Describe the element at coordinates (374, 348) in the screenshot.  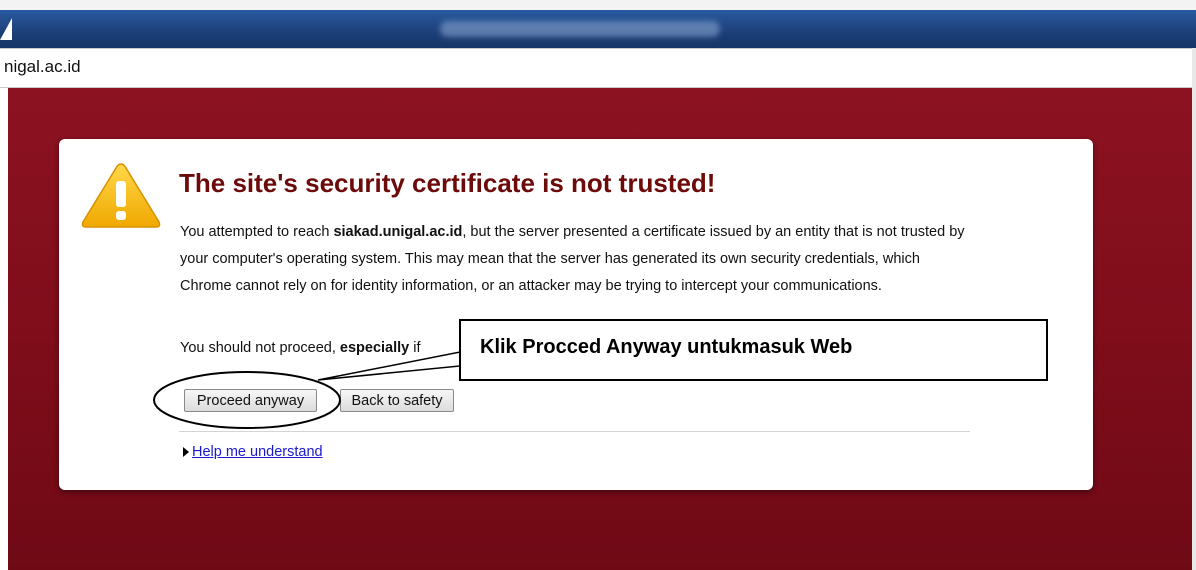
I see `advice-emphasis: especially` at that location.